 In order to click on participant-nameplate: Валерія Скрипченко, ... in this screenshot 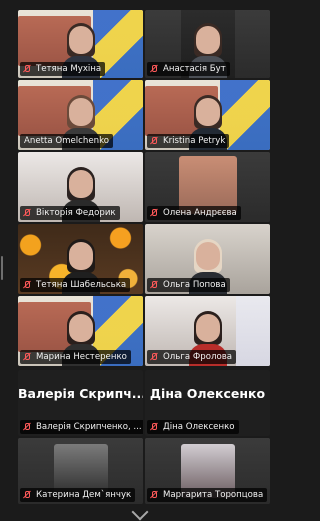, I will do `click(81, 427)`.